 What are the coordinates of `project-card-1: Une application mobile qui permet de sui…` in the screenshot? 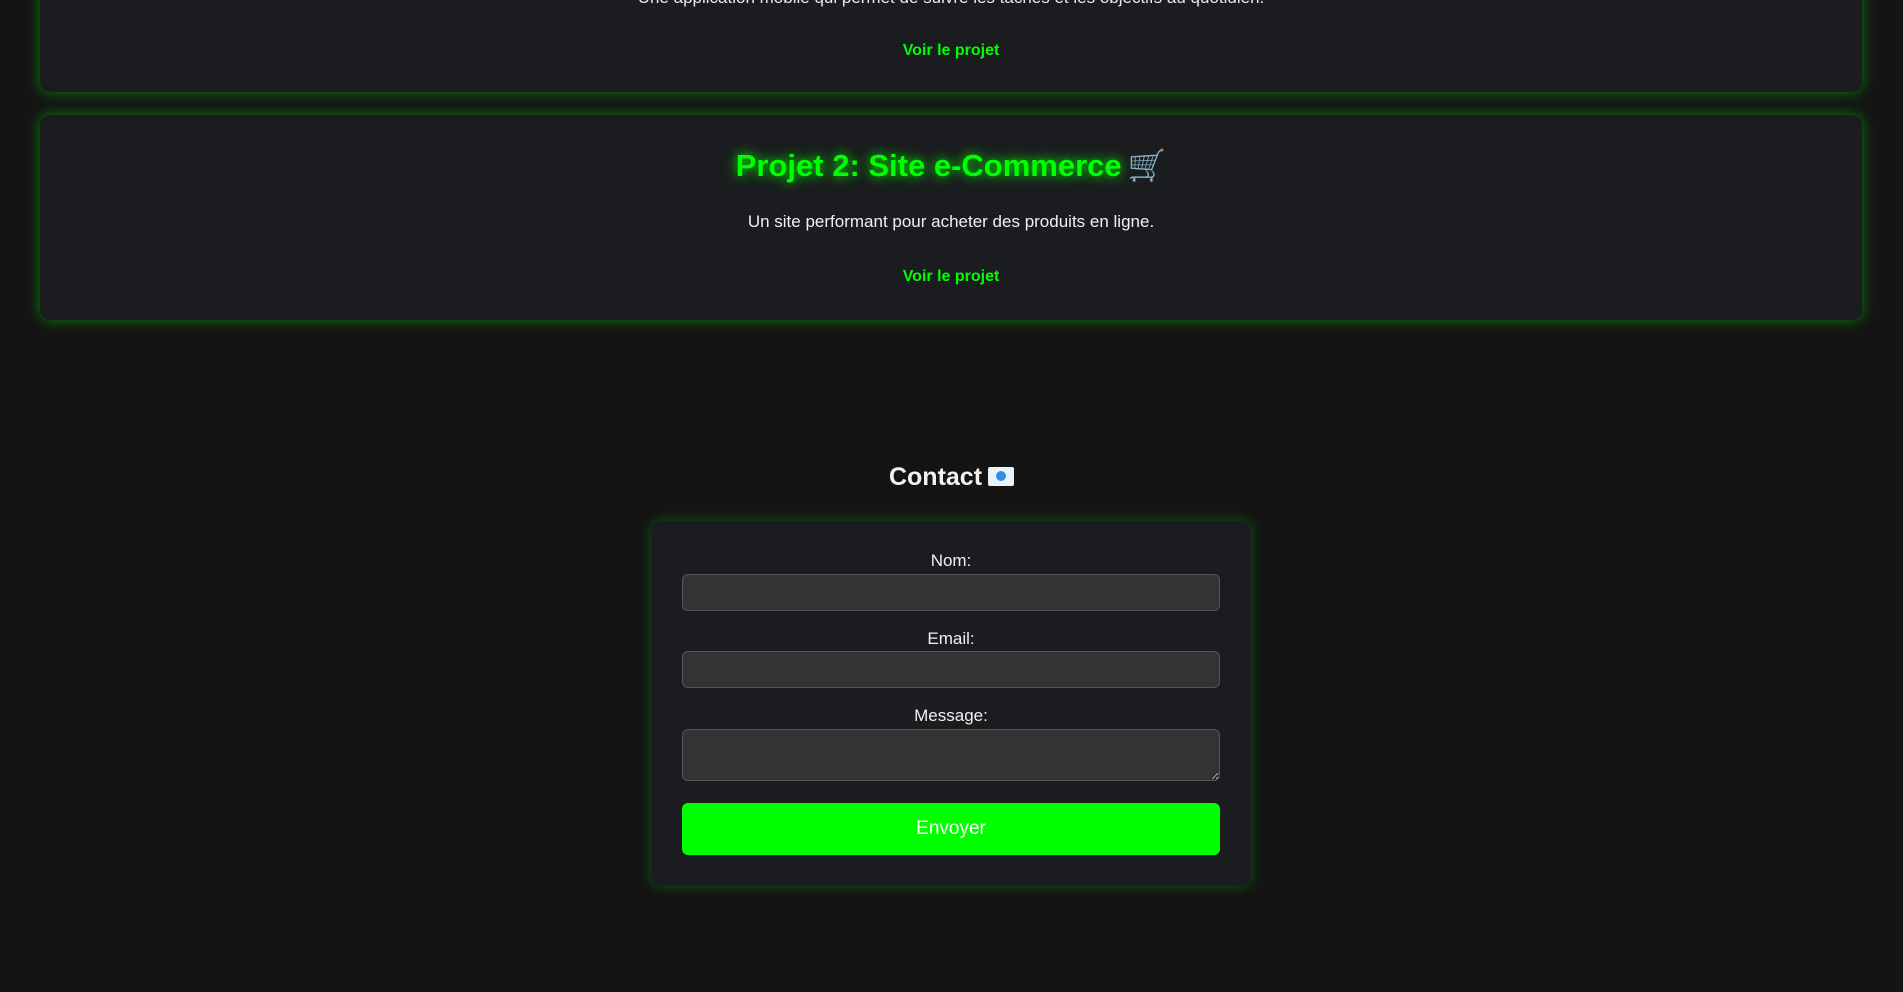 It's located at (951, 46).